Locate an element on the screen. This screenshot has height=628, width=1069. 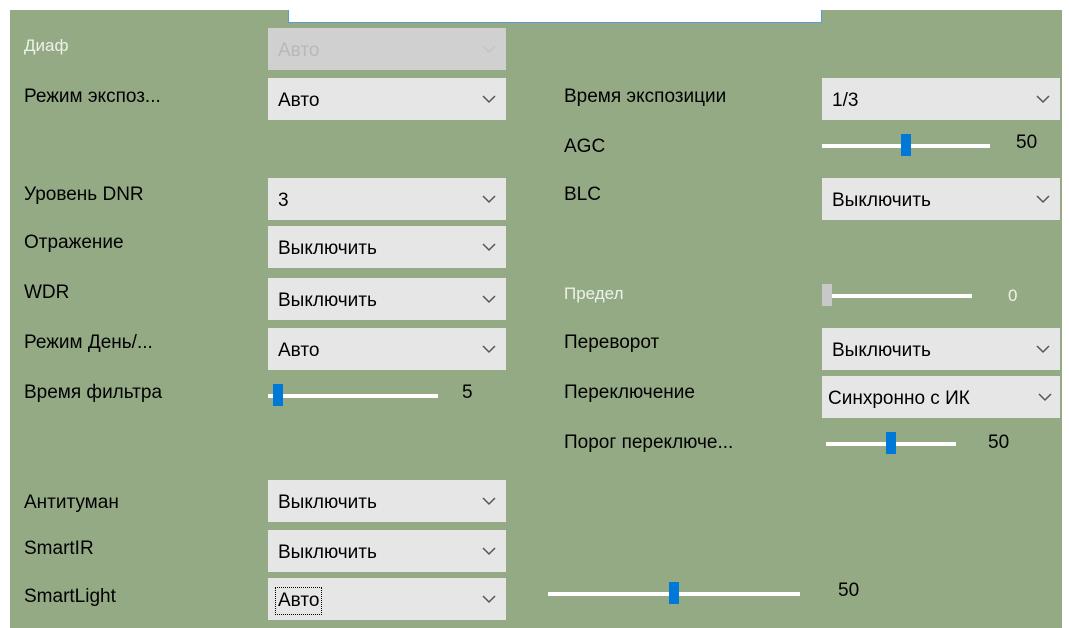
flip-select: Выключить is located at coordinates (941, 349).